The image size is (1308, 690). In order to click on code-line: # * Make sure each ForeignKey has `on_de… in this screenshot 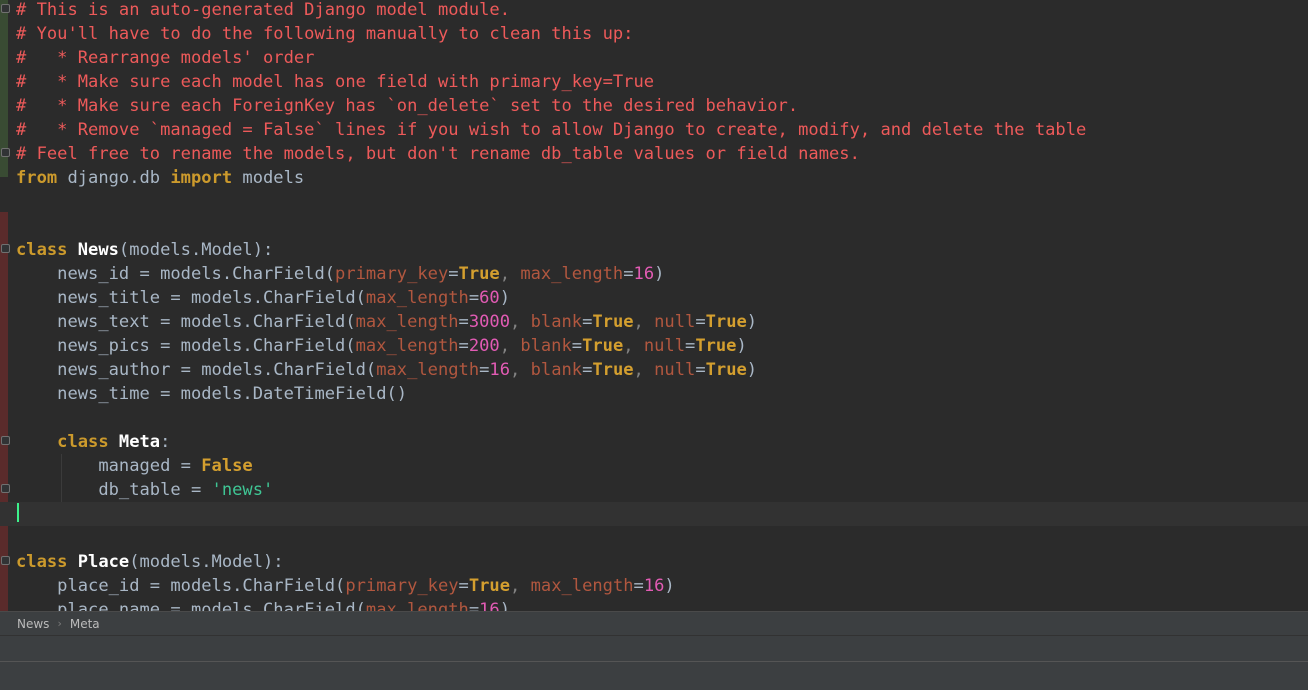, I will do `click(654, 106)`.